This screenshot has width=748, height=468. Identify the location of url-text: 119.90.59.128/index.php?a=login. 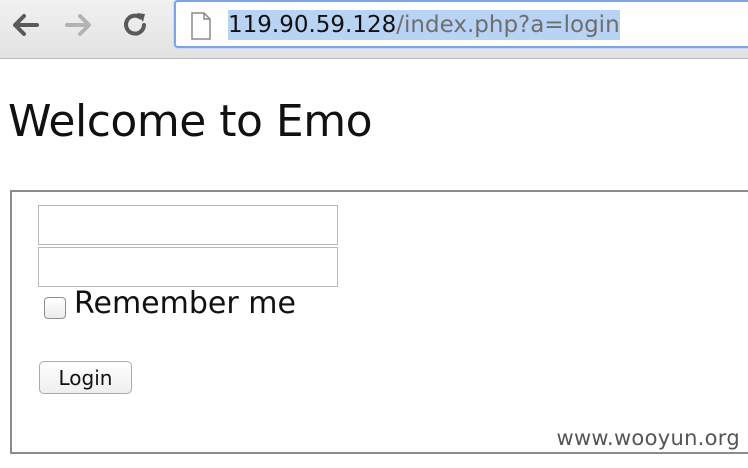
(424, 25).